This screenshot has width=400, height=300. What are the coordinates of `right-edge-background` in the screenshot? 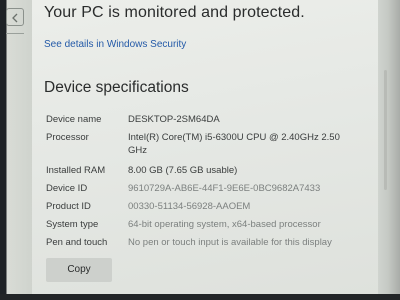 It's located at (389, 150).